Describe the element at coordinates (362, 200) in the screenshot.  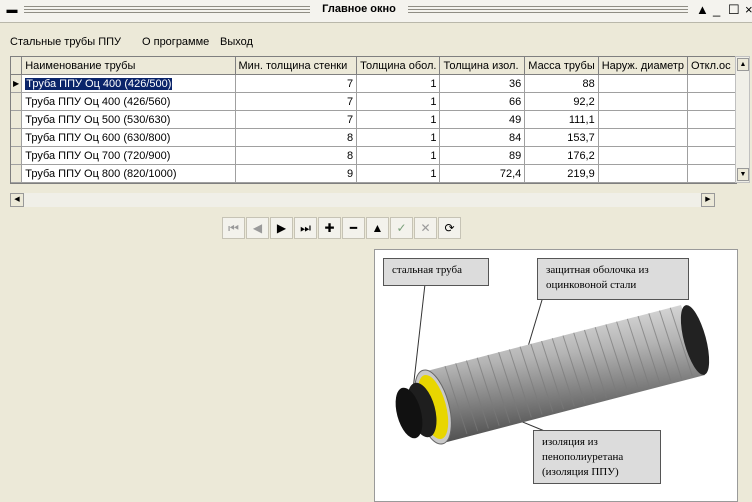
I see `grid-horizontal-scrollbar: ◀ ▶` at that location.